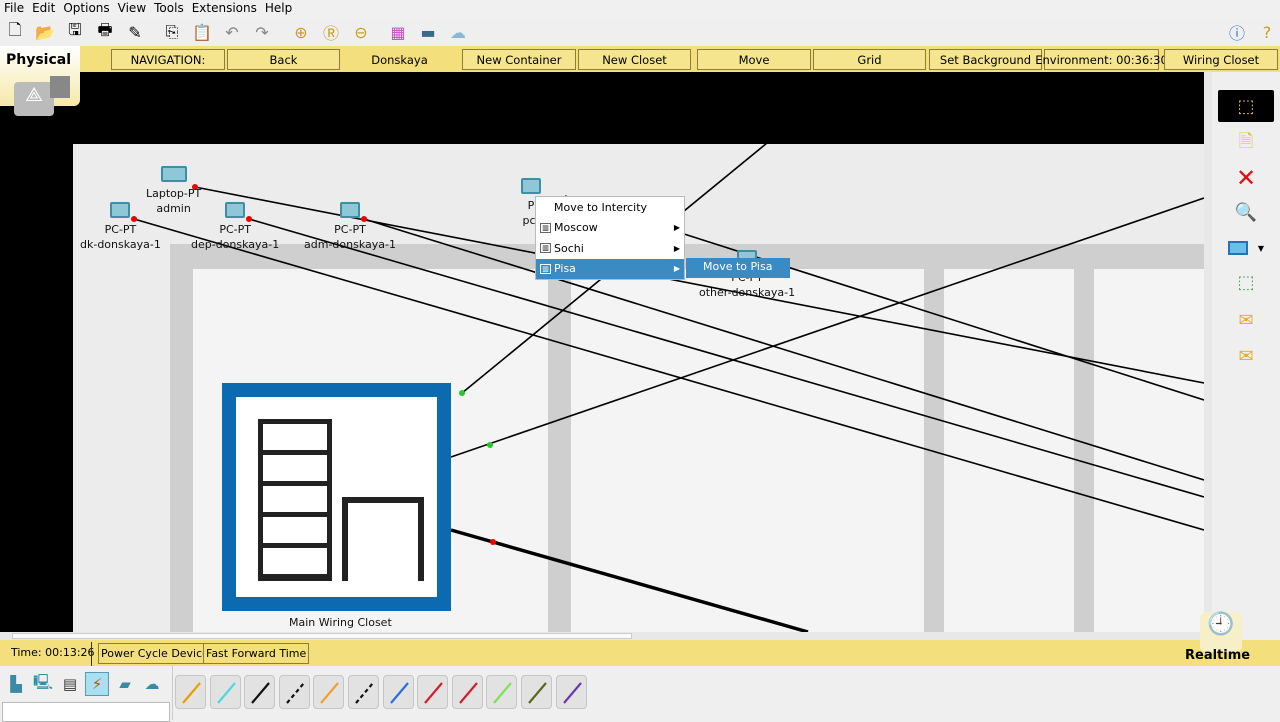  I want to click on help-icon: ?, so click(1267, 32).